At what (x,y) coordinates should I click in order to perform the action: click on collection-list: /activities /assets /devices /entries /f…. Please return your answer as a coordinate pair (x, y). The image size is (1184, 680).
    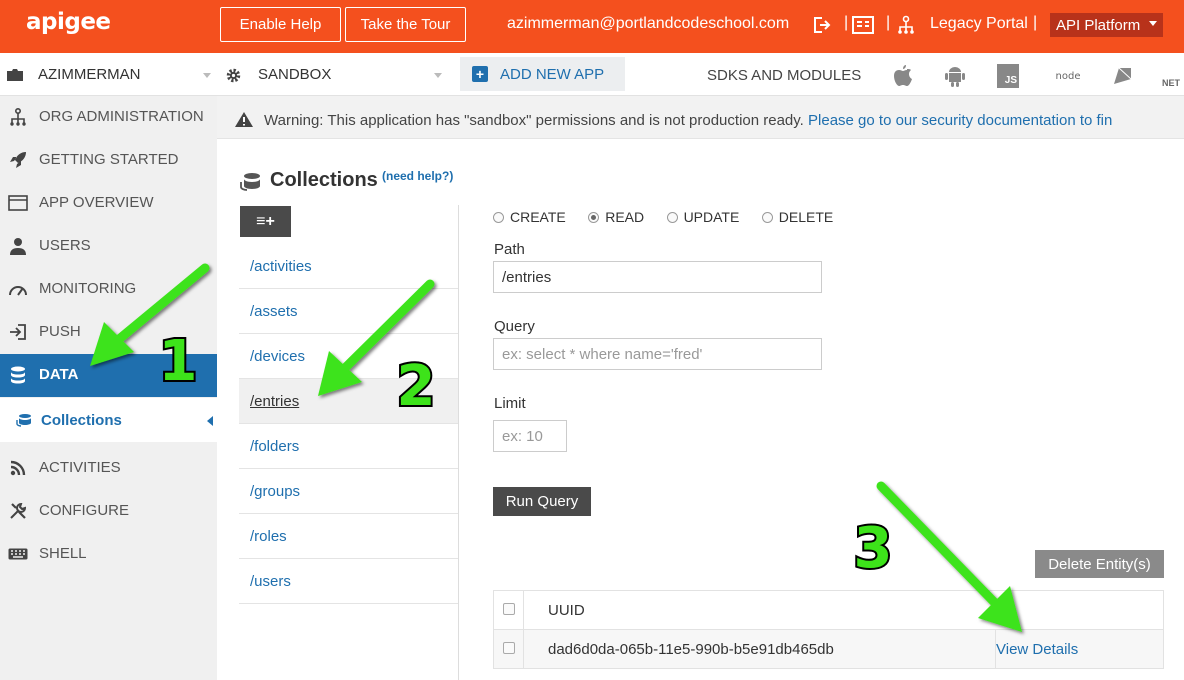
    Looking at the image, I should click on (348, 424).